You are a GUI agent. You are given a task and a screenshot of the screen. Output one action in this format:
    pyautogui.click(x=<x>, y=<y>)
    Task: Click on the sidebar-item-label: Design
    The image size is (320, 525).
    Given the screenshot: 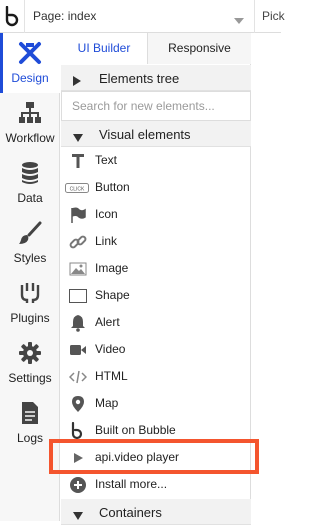 What is the action you would take?
    pyautogui.click(x=30, y=78)
    